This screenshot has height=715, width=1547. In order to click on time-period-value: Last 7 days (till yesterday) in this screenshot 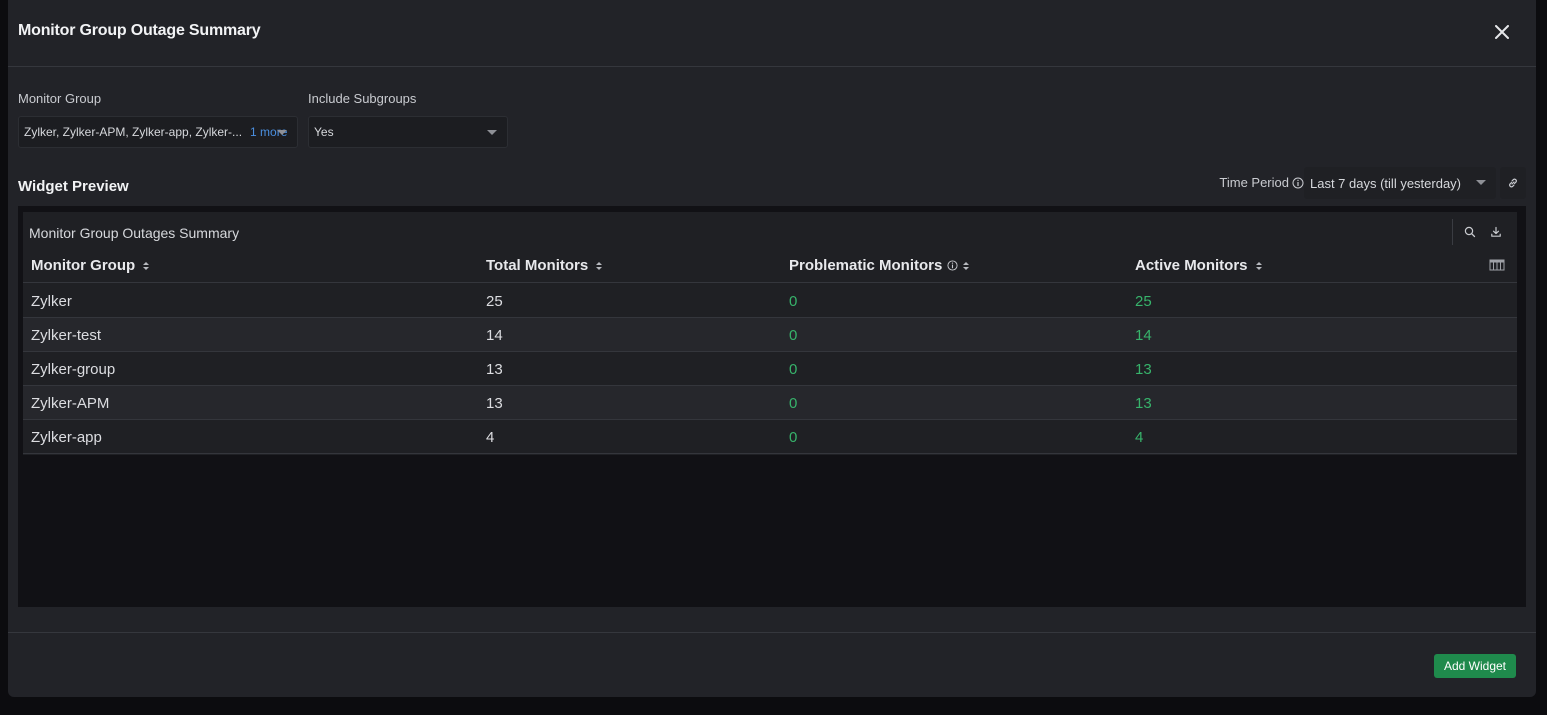, I will do `click(1386, 183)`.